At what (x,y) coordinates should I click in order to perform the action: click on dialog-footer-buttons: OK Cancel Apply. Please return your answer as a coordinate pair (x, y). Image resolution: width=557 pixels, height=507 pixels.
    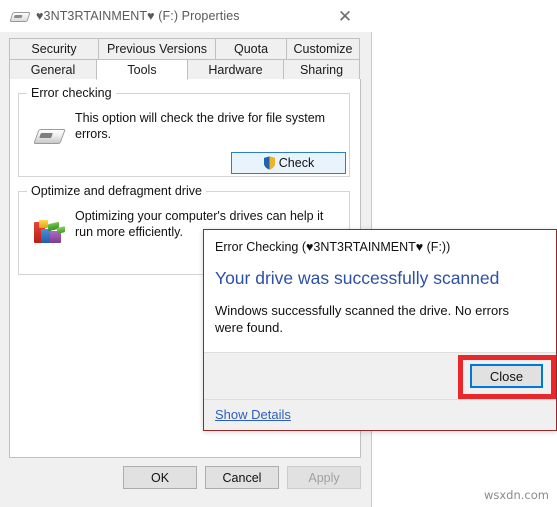
    Looking at the image, I should click on (186, 482).